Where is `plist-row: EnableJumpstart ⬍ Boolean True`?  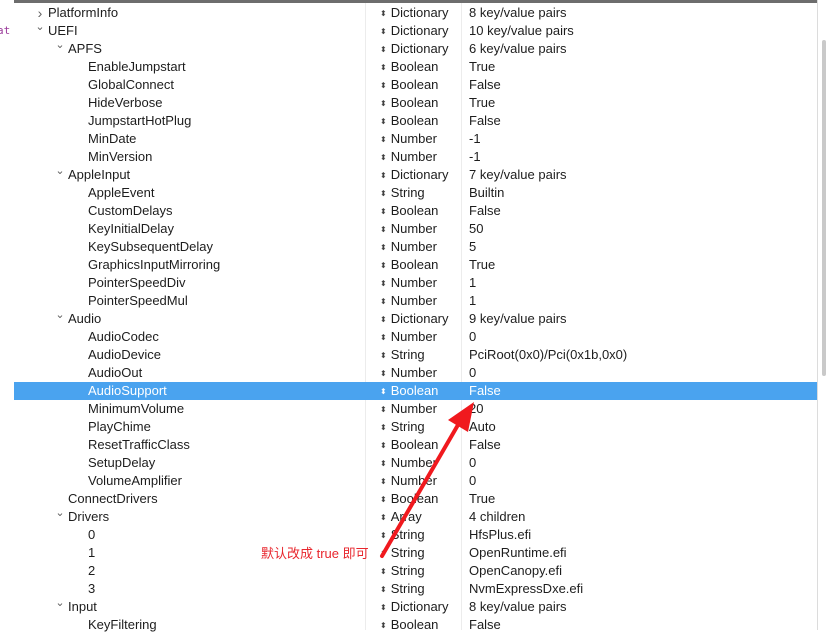
plist-row: EnableJumpstart ⬍ Boolean True is located at coordinates (415, 67).